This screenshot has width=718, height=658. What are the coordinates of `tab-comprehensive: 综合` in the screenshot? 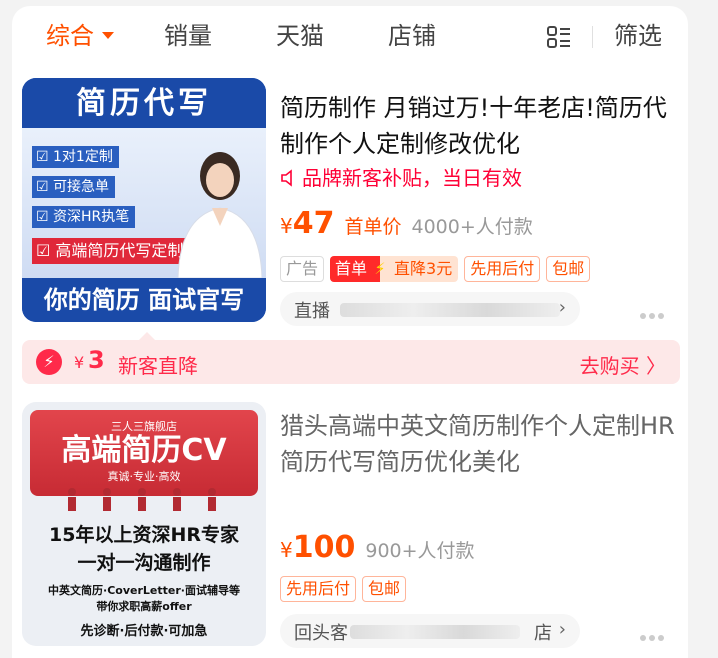 It's located at (80, 36).